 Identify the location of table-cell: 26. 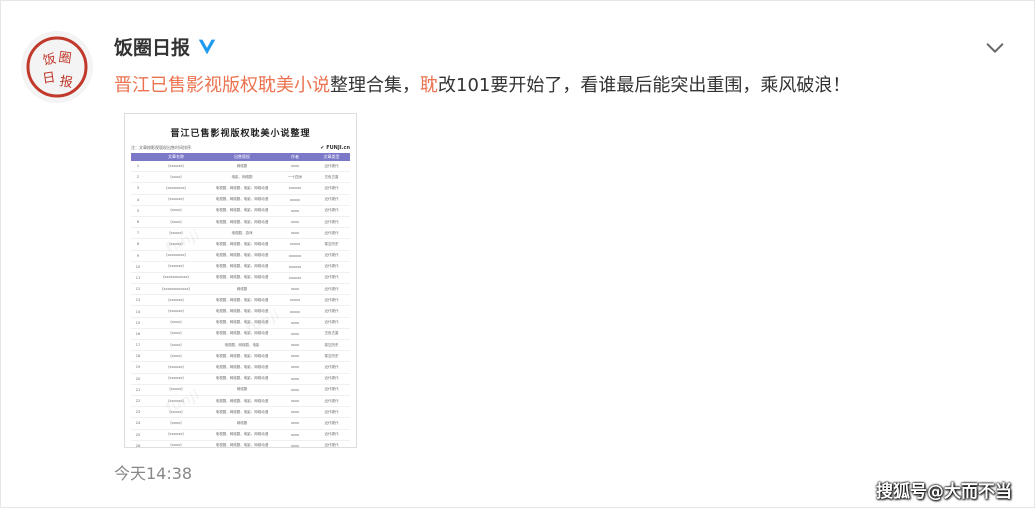
(138, 443).